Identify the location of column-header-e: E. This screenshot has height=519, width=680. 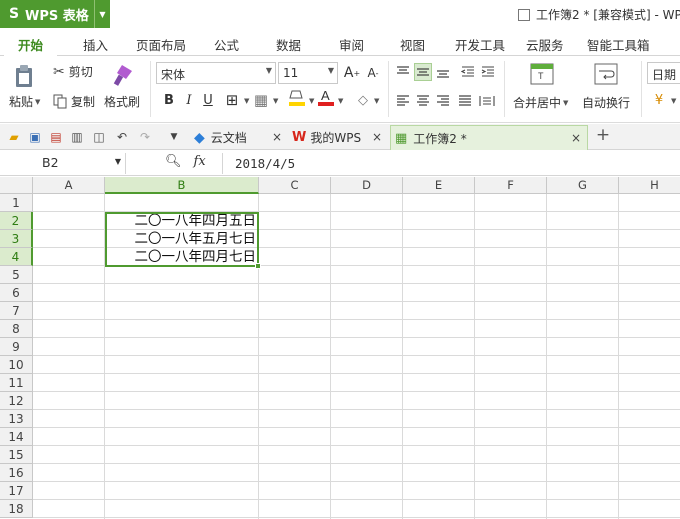
(439, 185).